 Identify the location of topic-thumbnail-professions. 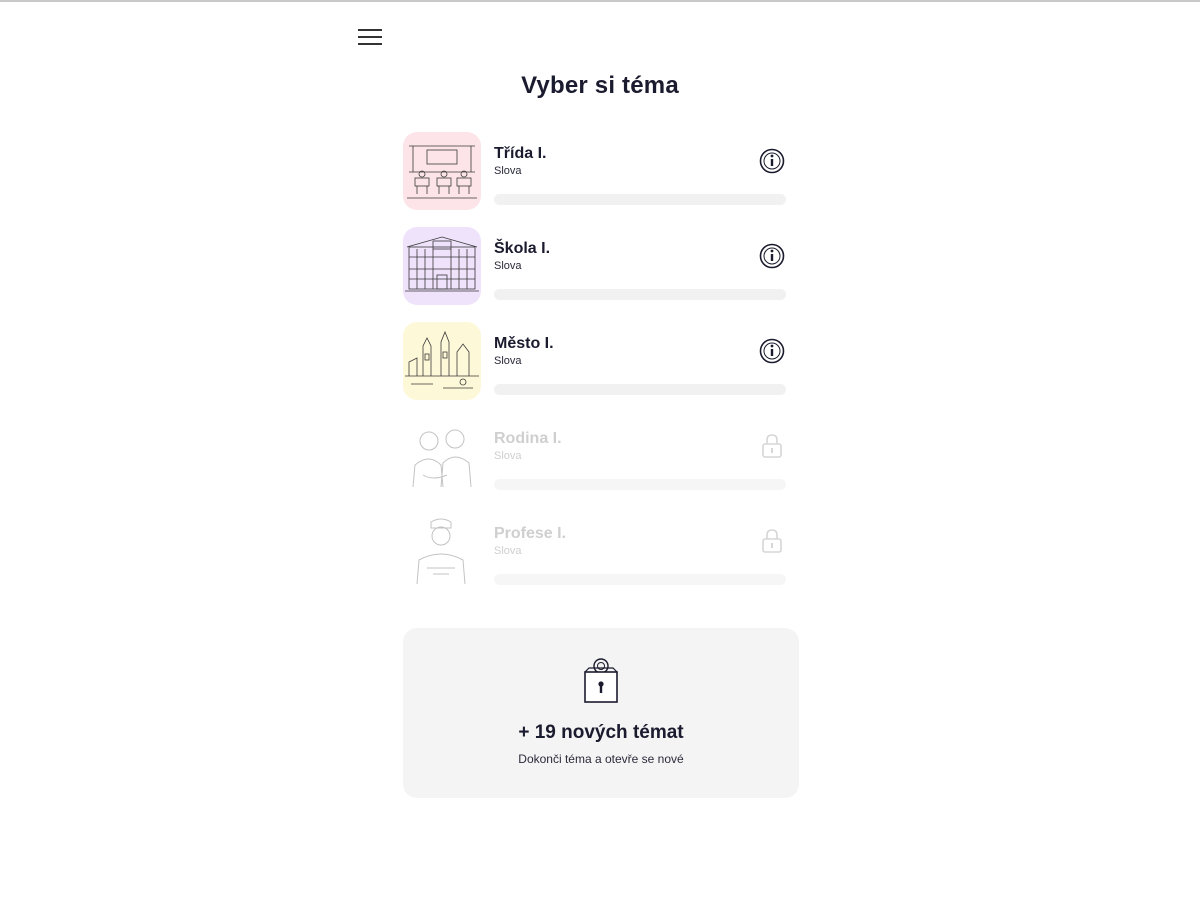
(442, 551).